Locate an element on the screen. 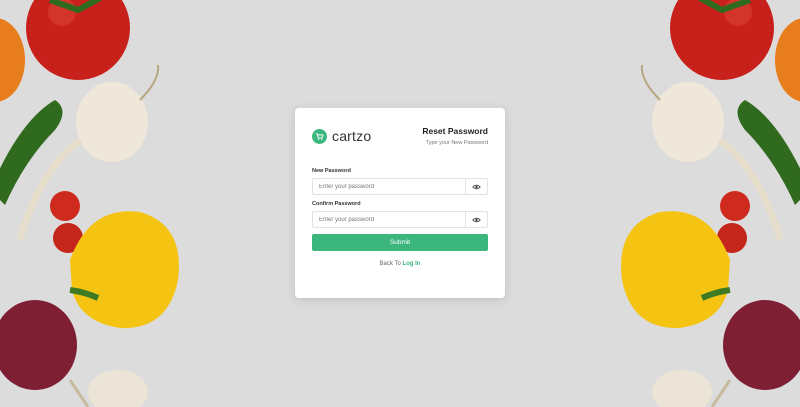 The width and height of the screenshot is (800, 407). confirm-password-input is located at coordinates (389, 219).